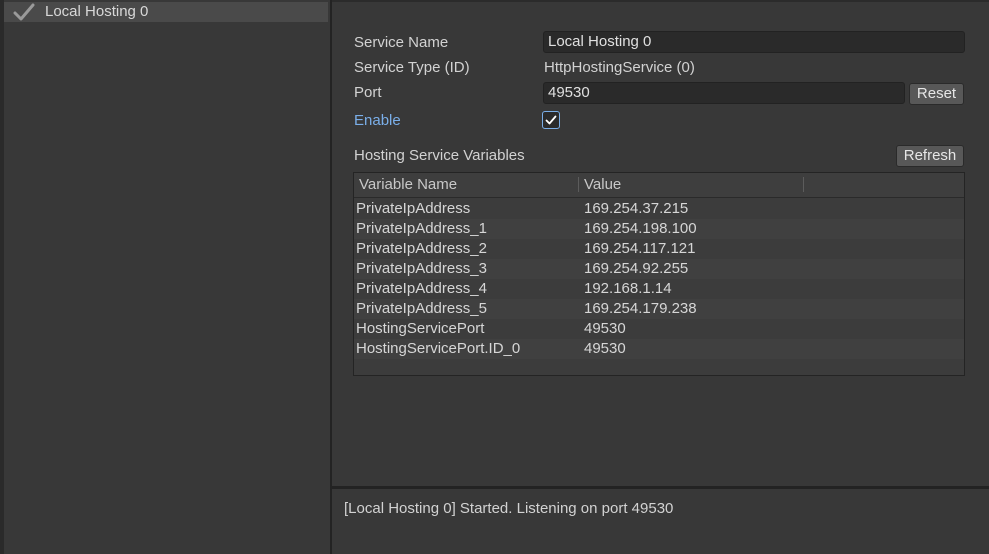  I want to click on table-row: PrivateIpAddress_5 169.254.179.238, so click(659, 309).